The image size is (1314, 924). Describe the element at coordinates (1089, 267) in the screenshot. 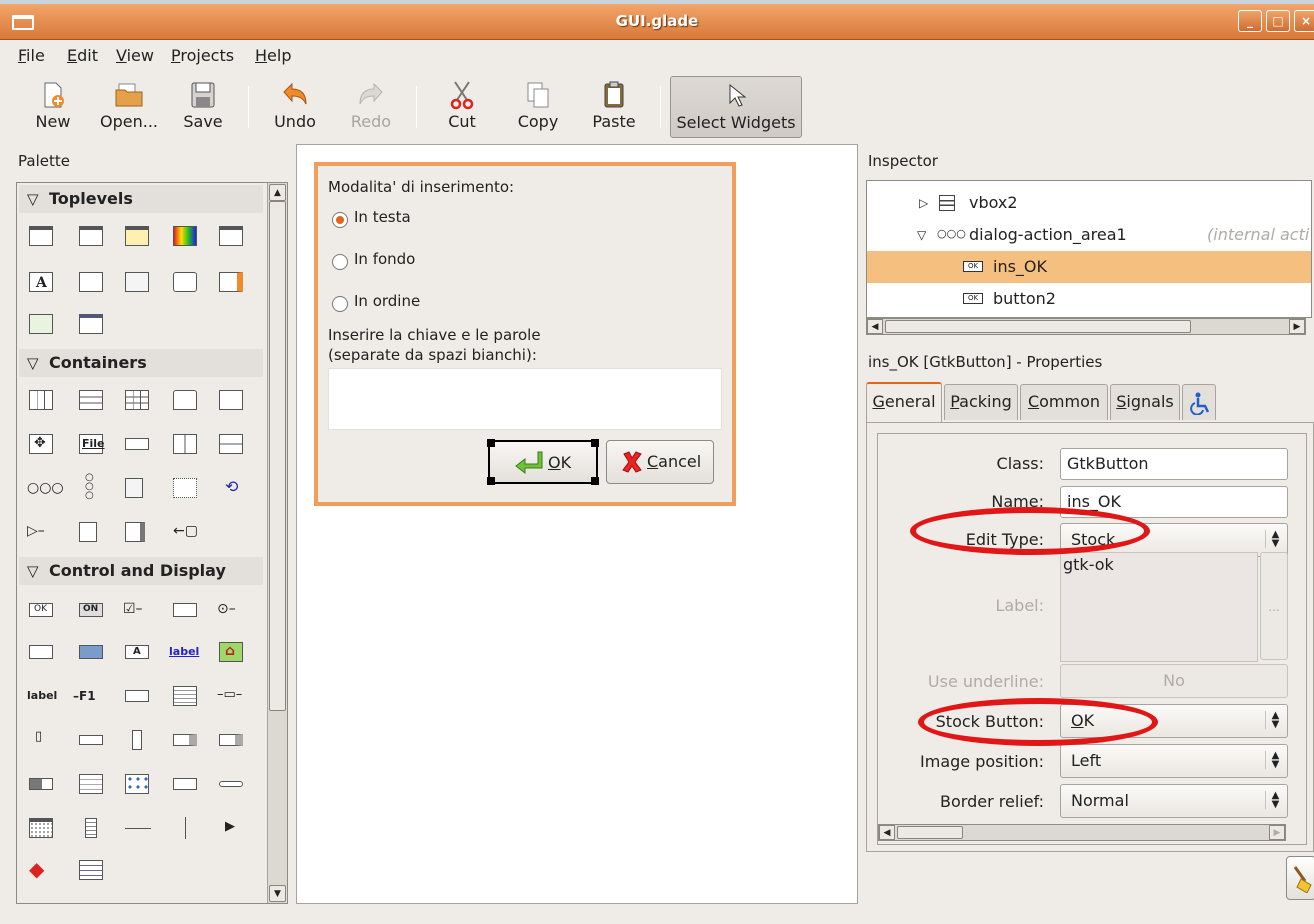

I see `tree-row-ins-ok: OK ins_OK` at that location.